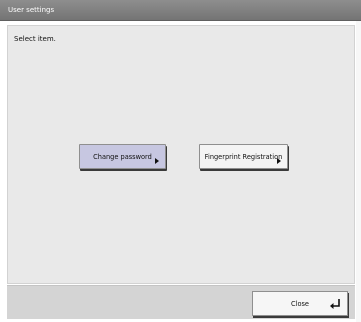  I want to click on change-password-button: Change password, so click(122, 156).